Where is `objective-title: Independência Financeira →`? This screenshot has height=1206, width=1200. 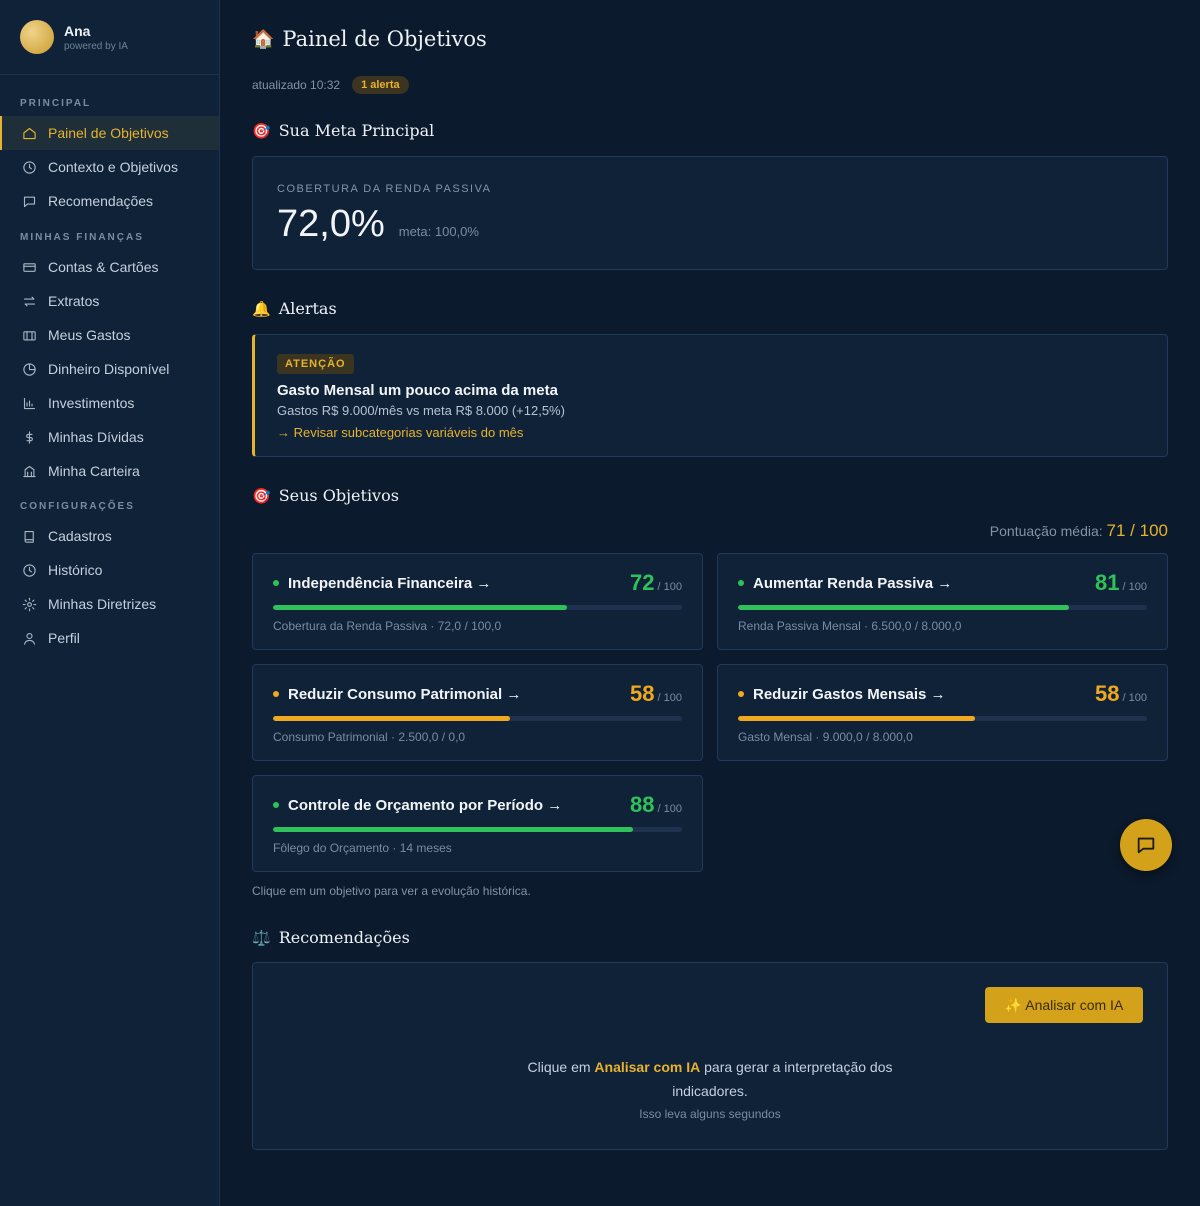 objective-title: Independência Financeira → is located at coordinates (382, 583).